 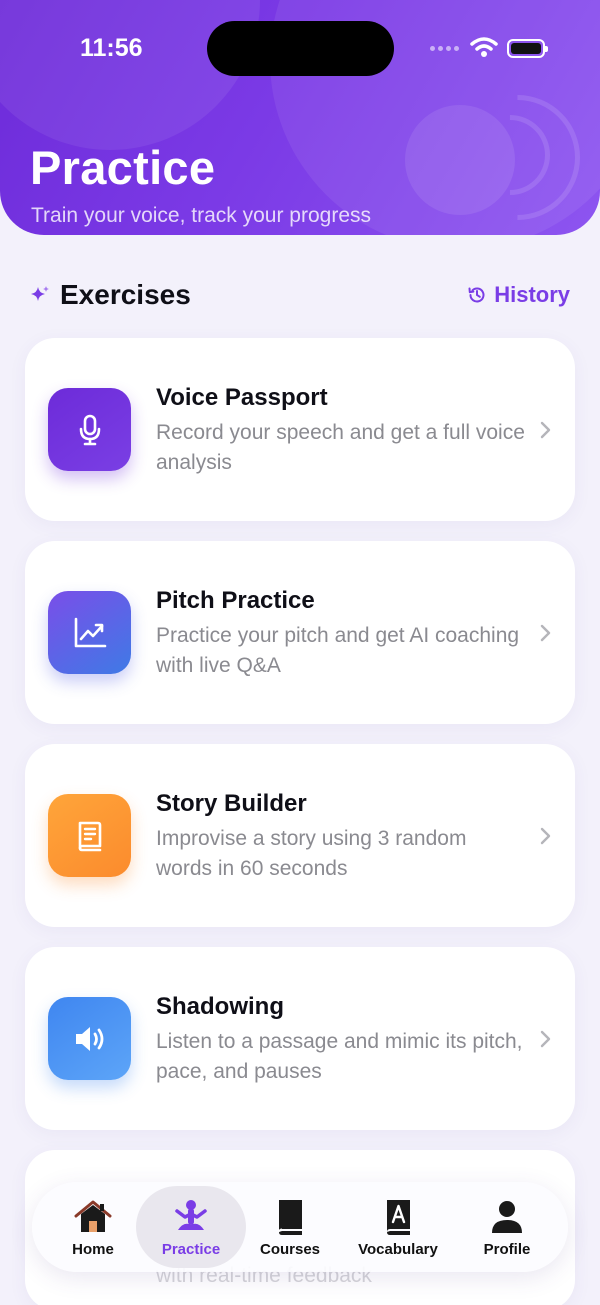 What do you see at coordinates (300, 48) in the screenshot?
I see `dynamic-island` at bounding box center [300, 48].